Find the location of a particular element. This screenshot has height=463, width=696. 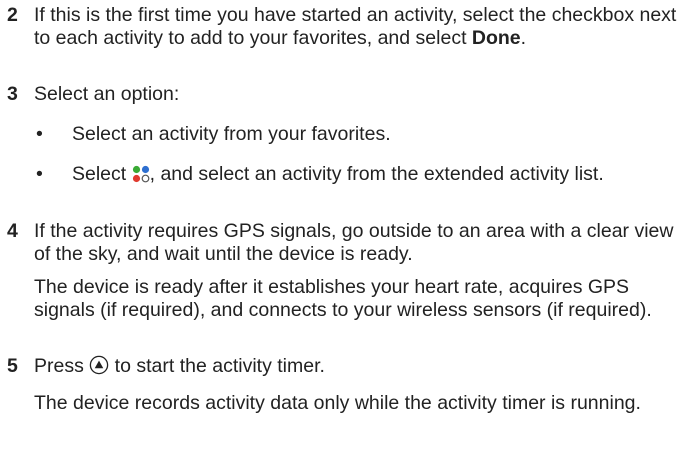

step-text: Press to start the activity timer. is located at coordinates (363, 368).